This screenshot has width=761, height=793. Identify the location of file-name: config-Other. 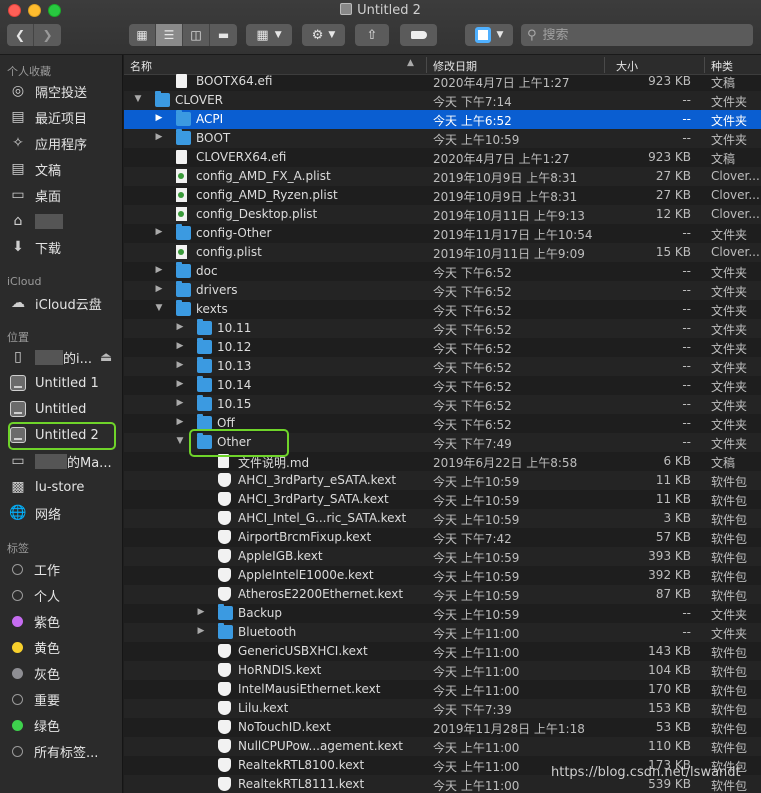
(234, 233).